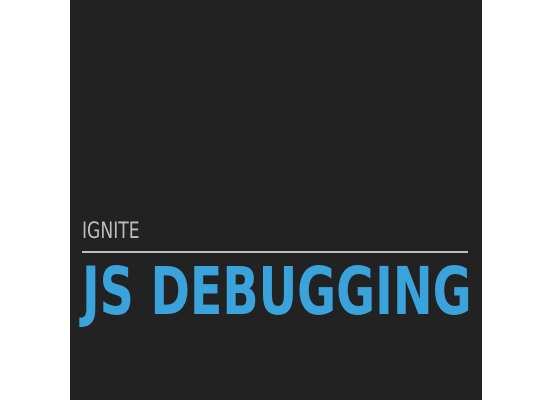 The height and width of the screenshot is (400, 550). What do you see at coordinates (111, 231) in the screenshot?
I see `slide-subtitle: IGNITE` at bounding box center [111, 231].